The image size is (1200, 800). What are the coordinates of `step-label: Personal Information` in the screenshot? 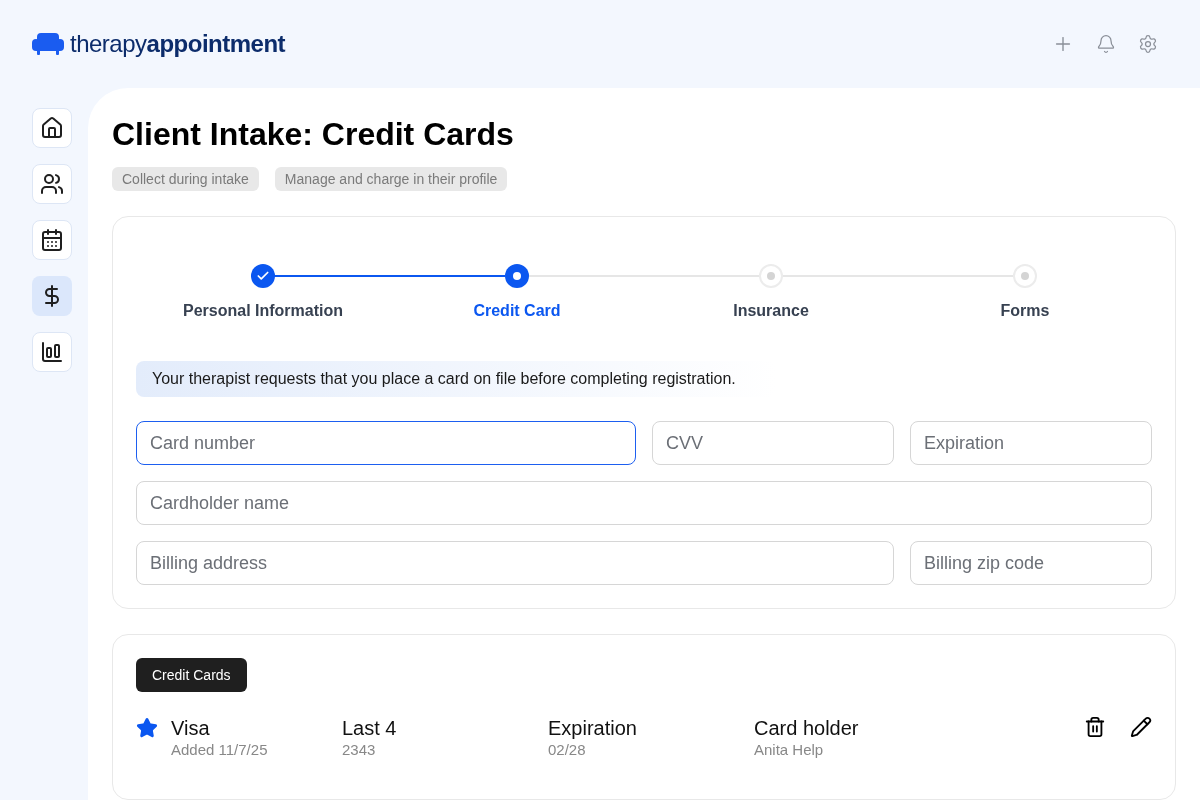 It's located at (263, 311).